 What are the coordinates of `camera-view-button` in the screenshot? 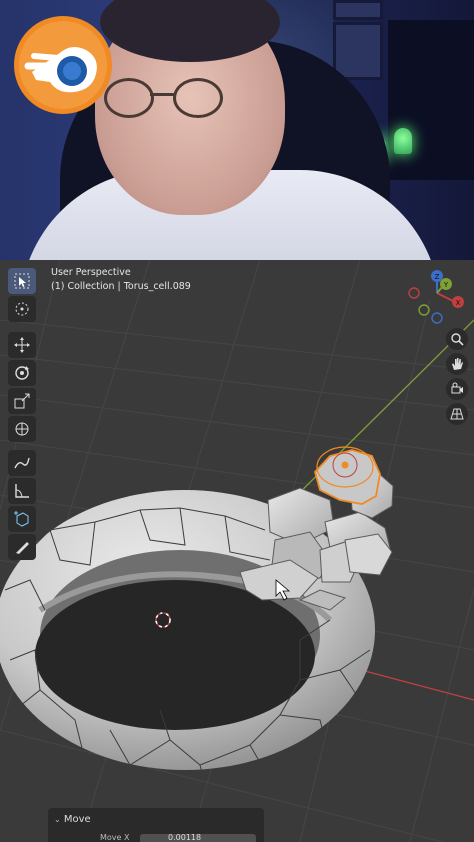 It's located at (457, 389).